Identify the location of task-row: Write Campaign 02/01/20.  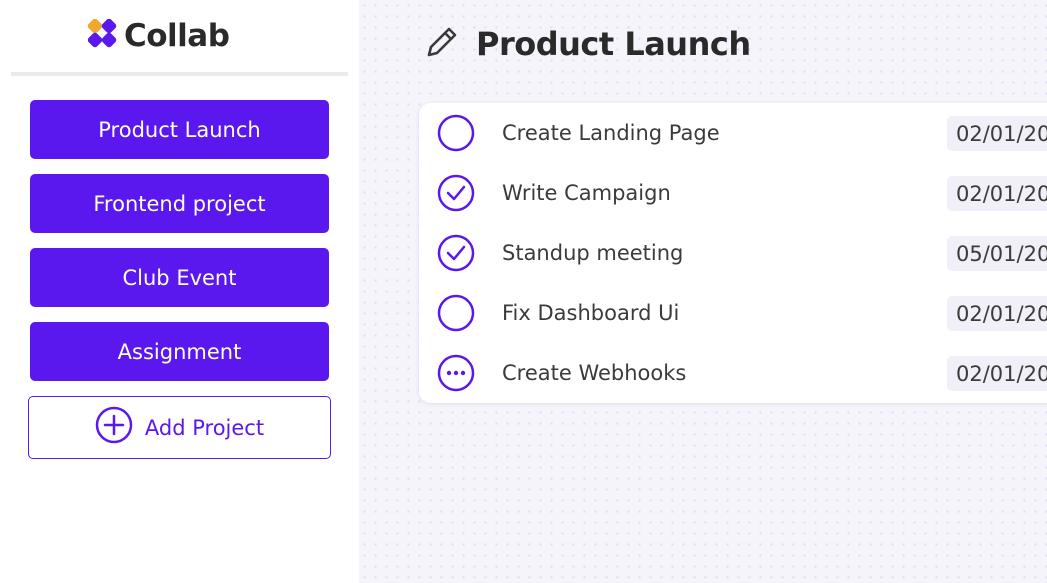
(733, 193).